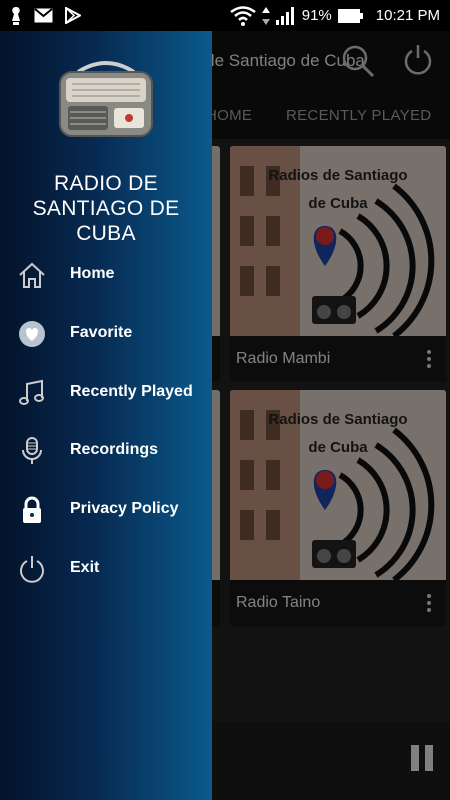 This screenshot has width=450, height=800. What do you see at coordinates (73, 15) in the screenshot?
I see `play-store-icon` at bounding box center [73, 15].